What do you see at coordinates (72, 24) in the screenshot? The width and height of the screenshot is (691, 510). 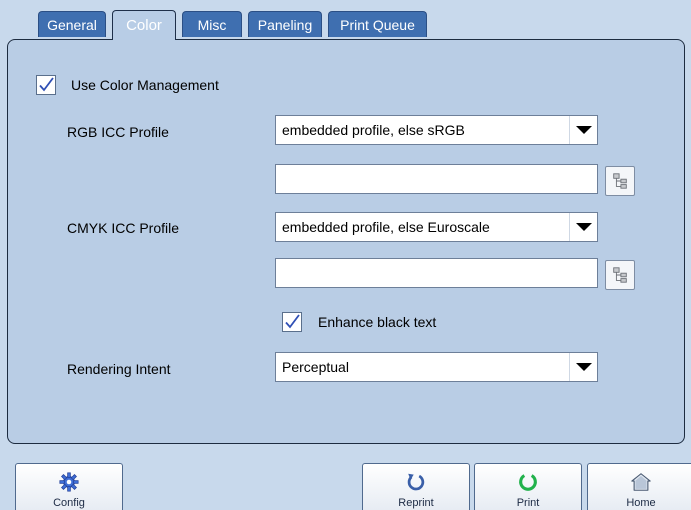 I see `tab-general: General` at bounding box center [72, 24].